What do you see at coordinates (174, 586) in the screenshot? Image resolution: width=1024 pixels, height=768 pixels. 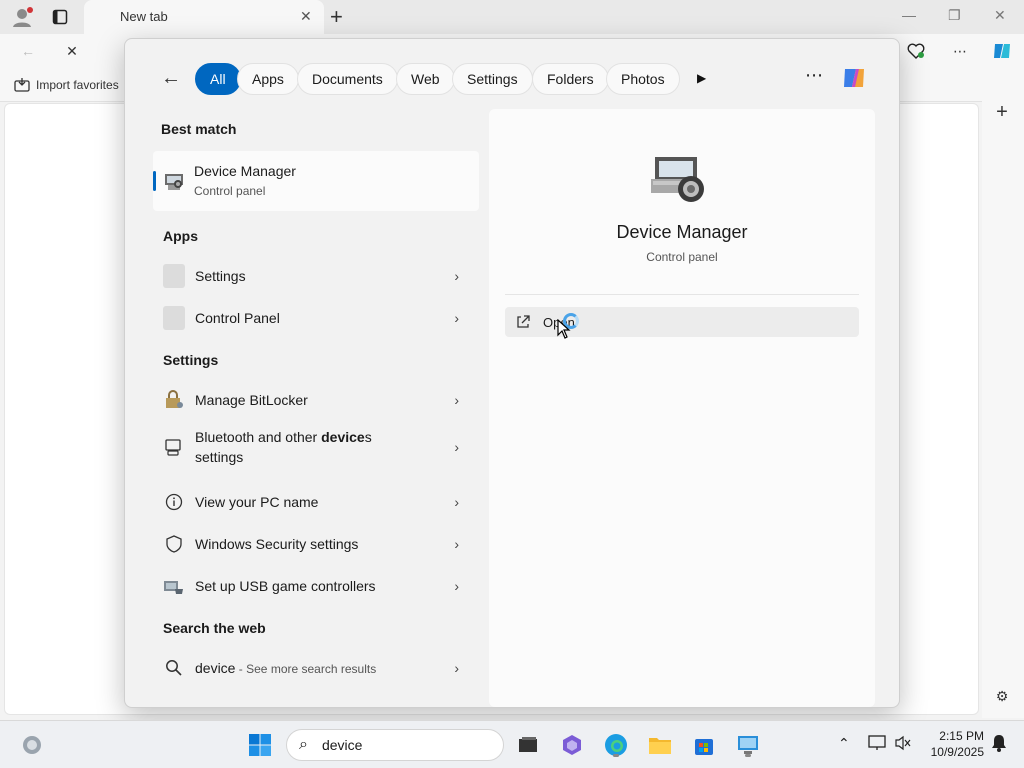 I see `game-controller-icon` at bounding box center [174, 586].